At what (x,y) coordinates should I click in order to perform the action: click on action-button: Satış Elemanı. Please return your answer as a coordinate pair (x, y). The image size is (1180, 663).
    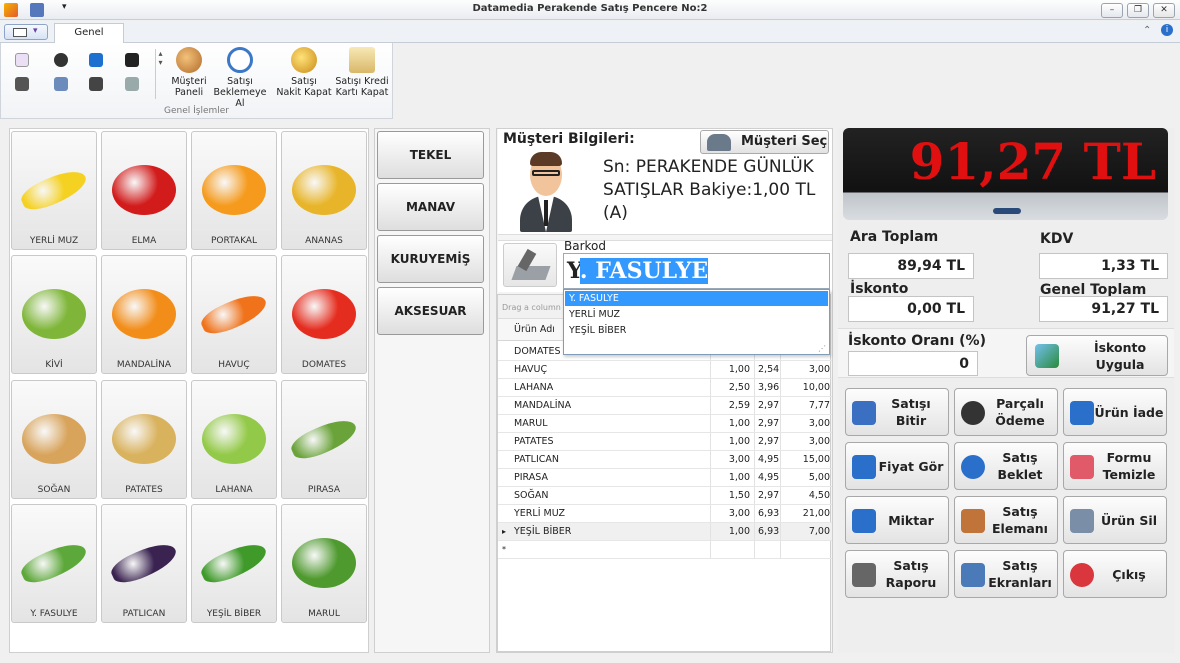
    Looking at the image, I should click on (1006, 520).